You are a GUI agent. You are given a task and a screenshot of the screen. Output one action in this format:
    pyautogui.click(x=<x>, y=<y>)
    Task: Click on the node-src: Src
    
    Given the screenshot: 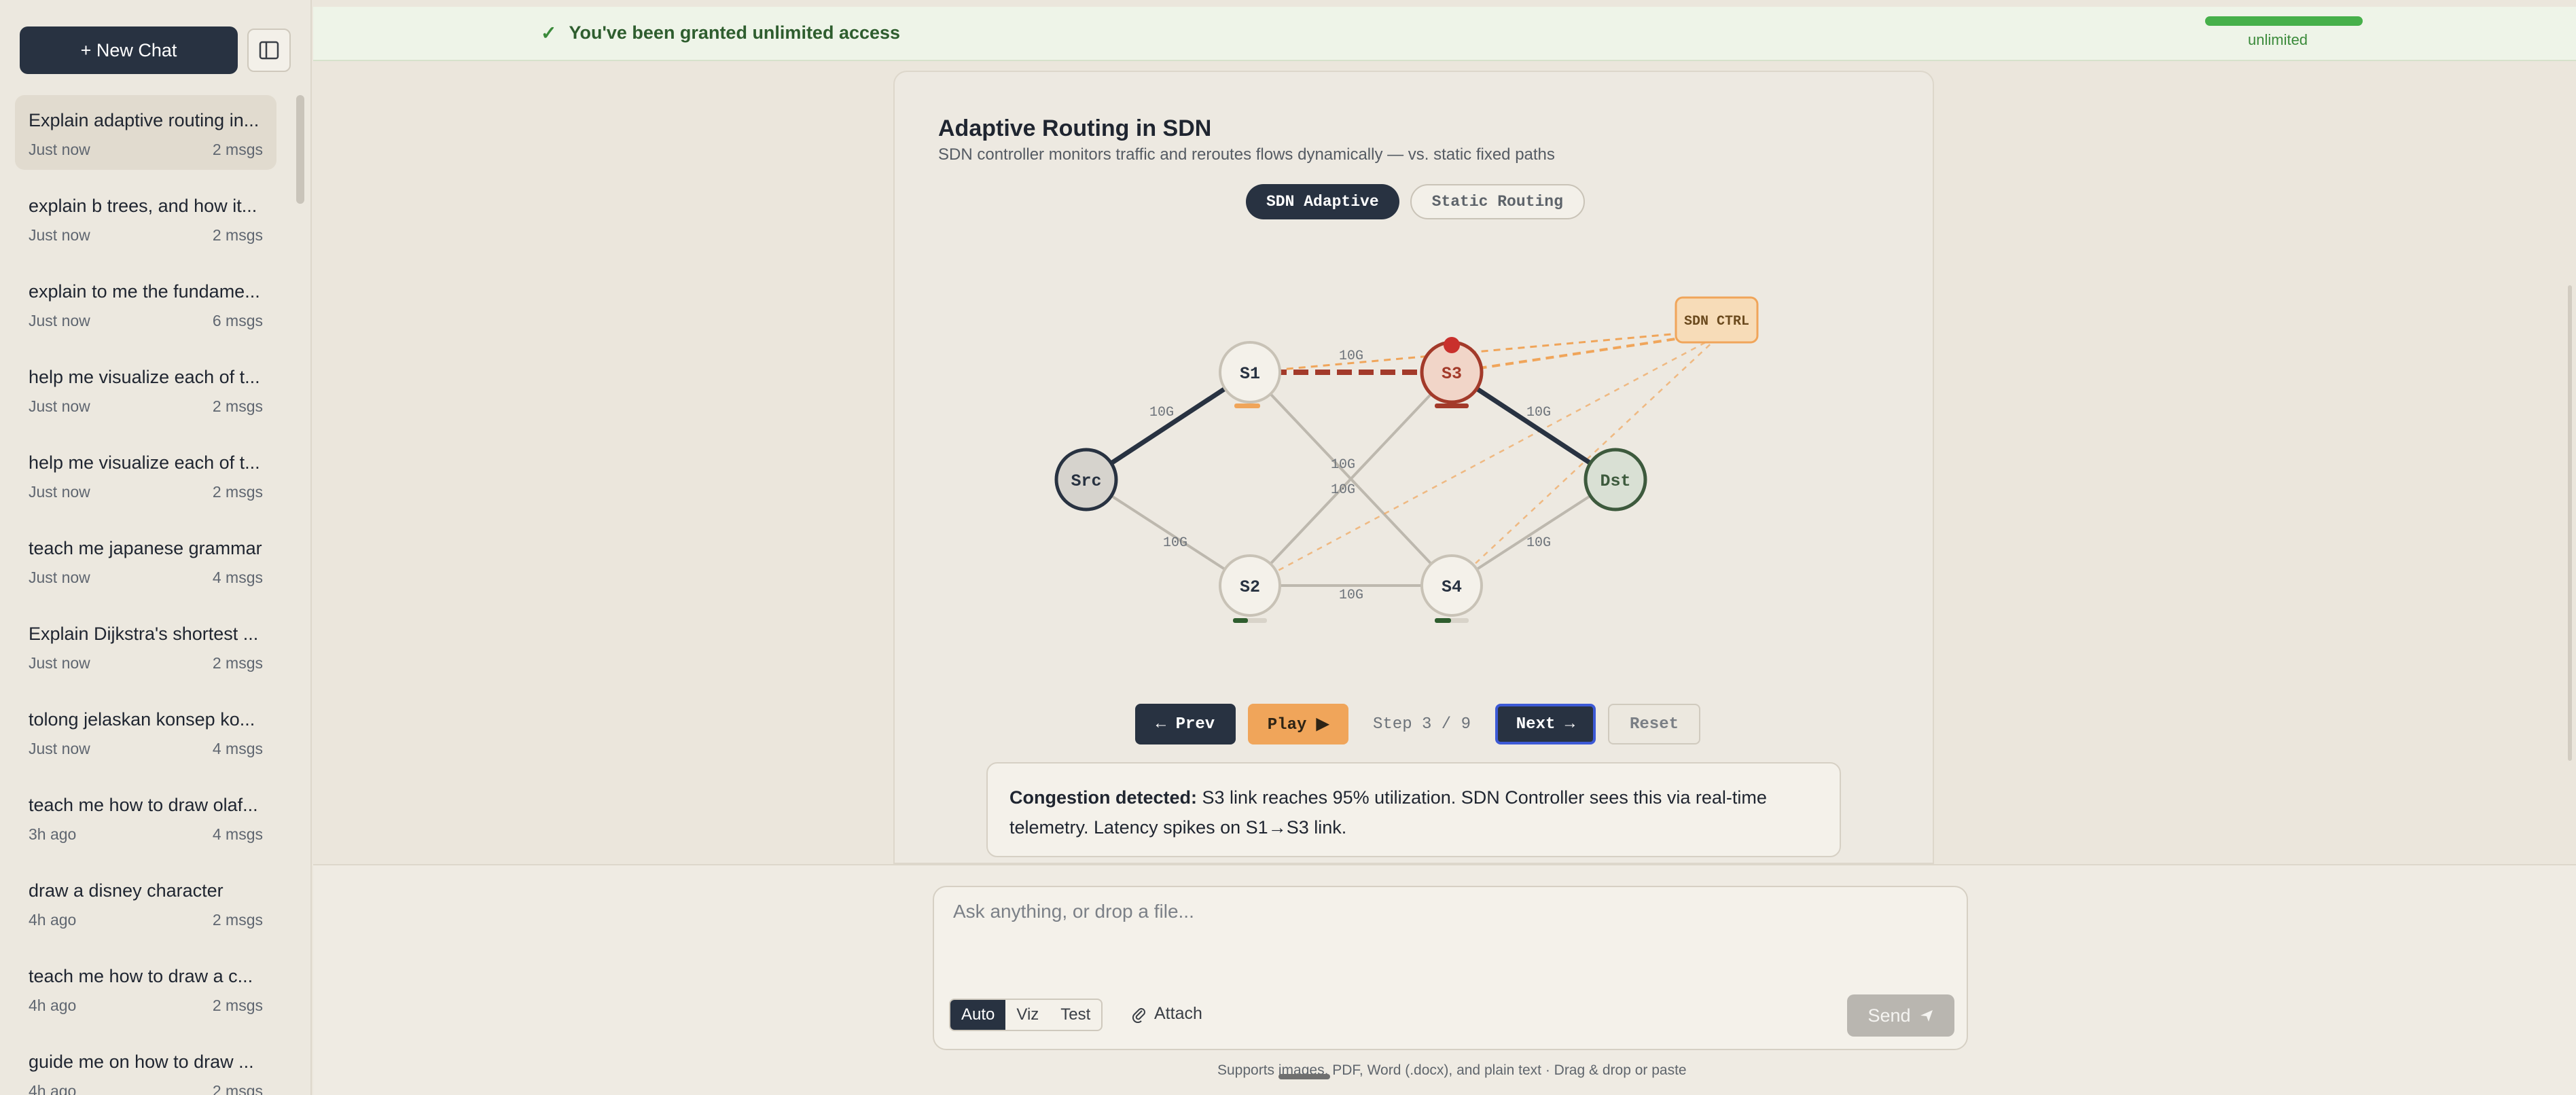 What is the action you would take?
    pyautogui.click(x=1086, y=480)
    